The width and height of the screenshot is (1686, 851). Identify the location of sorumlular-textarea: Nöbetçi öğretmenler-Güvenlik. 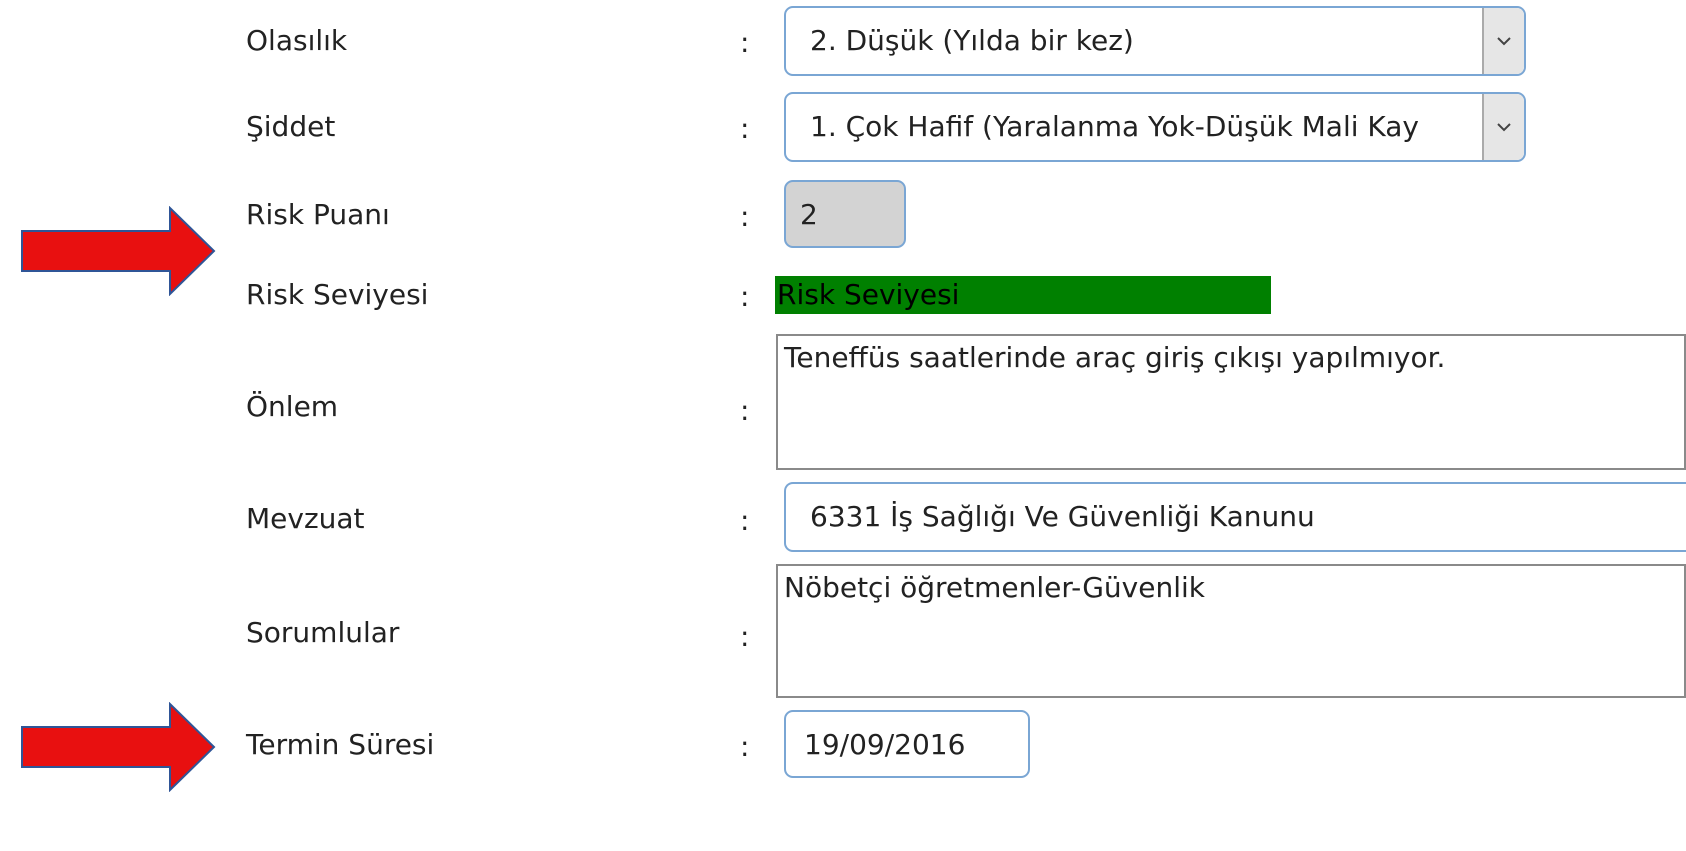
(1231, 631).